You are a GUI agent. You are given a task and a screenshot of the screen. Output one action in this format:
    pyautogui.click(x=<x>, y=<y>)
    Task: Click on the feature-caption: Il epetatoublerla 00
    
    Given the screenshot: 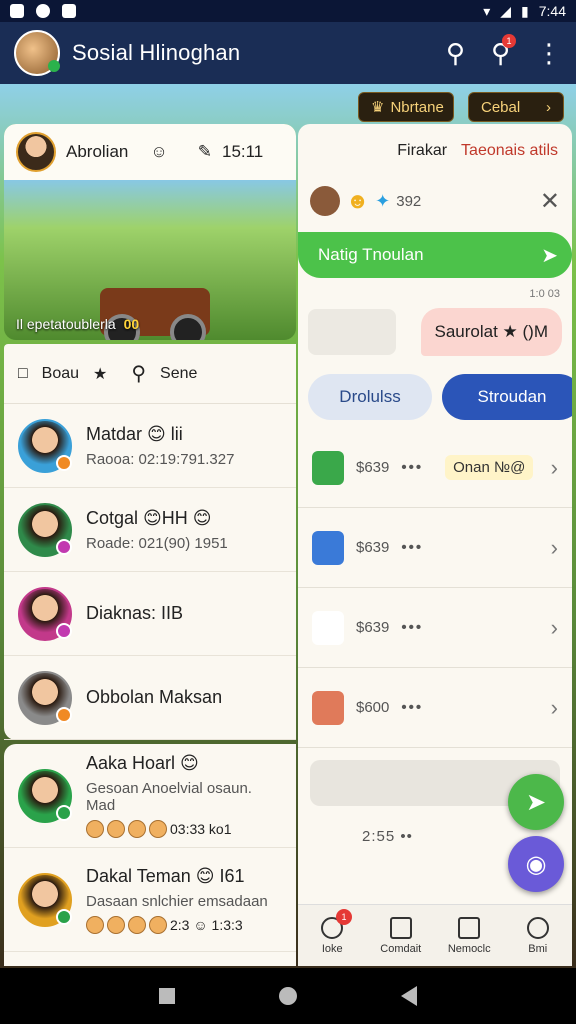 What is the action you would take?
    pyautogui.click(x=78, y=324)
    